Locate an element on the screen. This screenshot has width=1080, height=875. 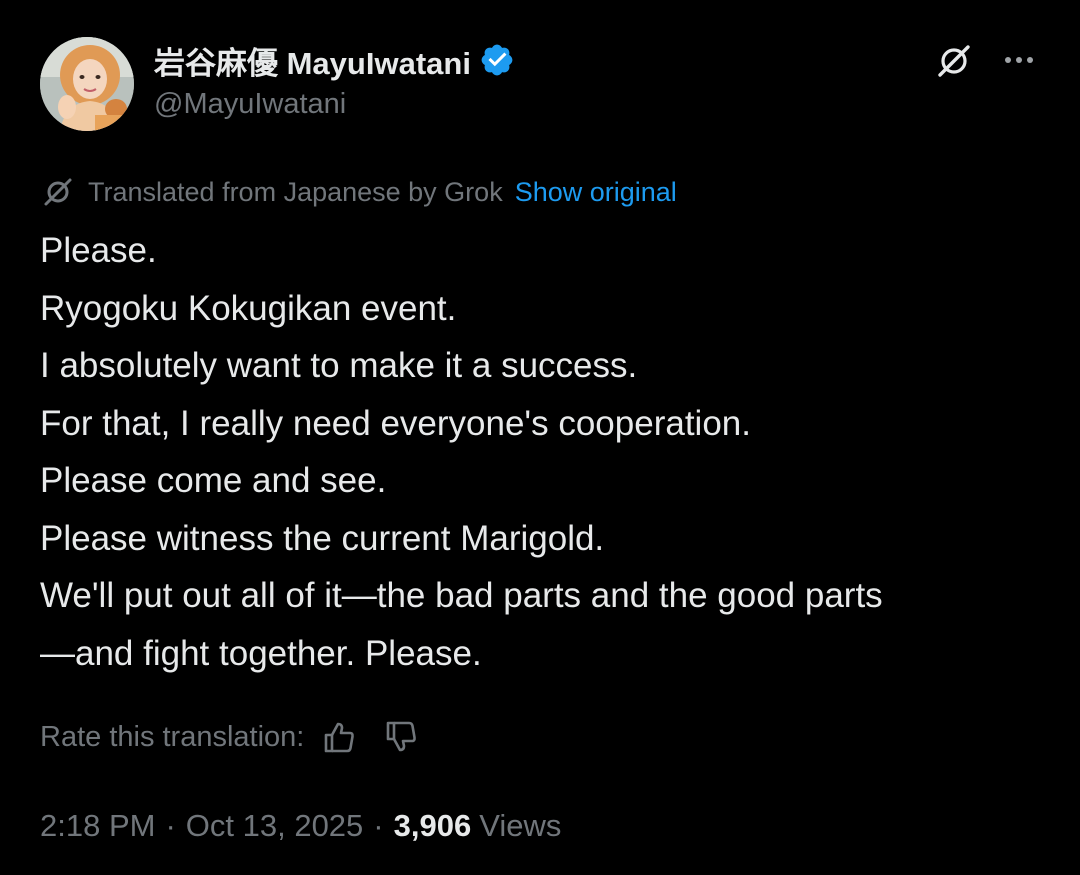
tweet-text-line: —and fight together. Please. is located at coordinates (261, 653).